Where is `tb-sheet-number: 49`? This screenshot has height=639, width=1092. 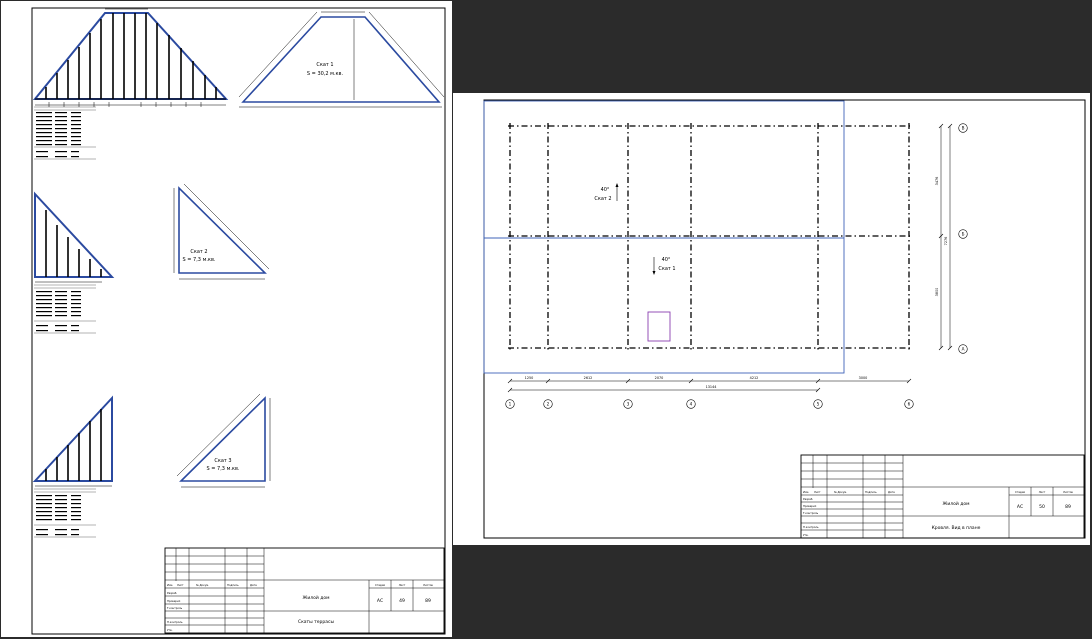
tb-sheet-number: 49 is located at coordinates (402, 601).